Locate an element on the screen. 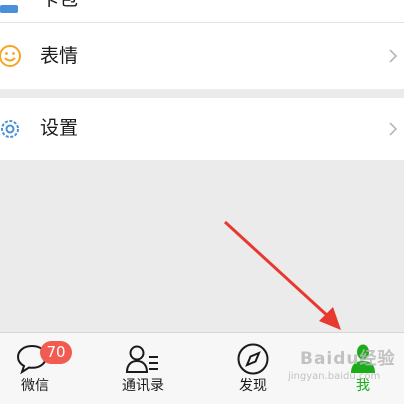 Image resolution: width=404 pixels, height=404 pixels. card-package-row: 卡包 is located at coordinates (202, 11).